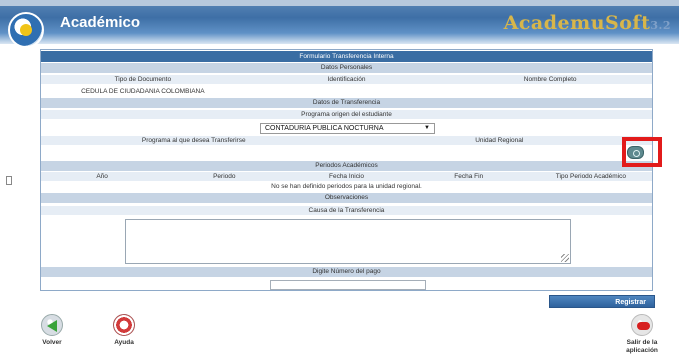  What do you see at coordinates (346, 56) in the screenshot?
I see `form-title: Formulario Transferencia Interna` at bounding box center [346, 56].